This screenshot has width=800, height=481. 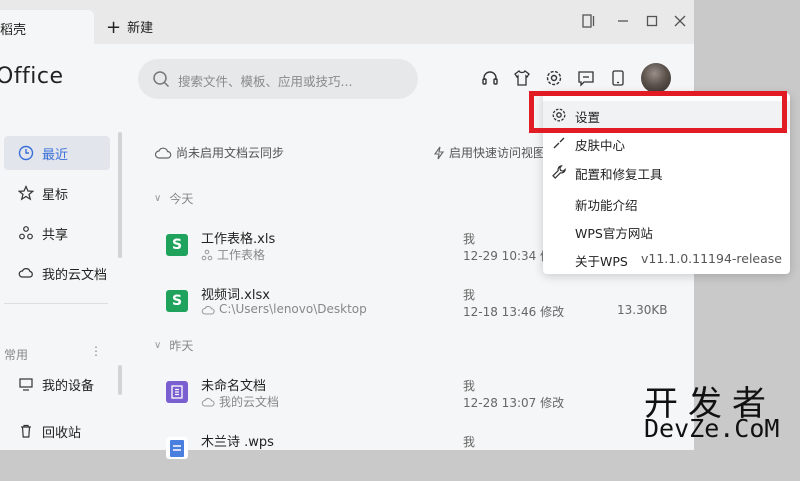 I want to click on cloud-sync-icon, so click(x=163, y=153).